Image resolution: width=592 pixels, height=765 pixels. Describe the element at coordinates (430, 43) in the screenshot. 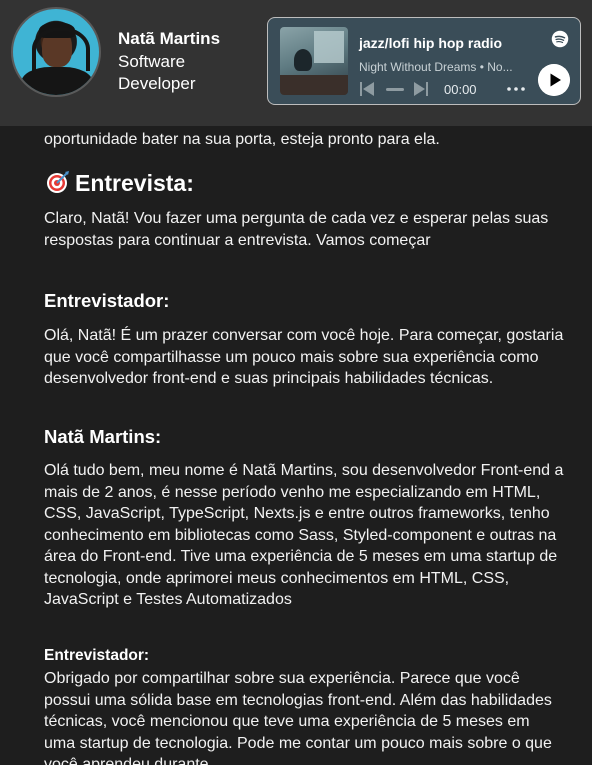

I see `track-title: jazz/lofi hip hop radio` at that location.